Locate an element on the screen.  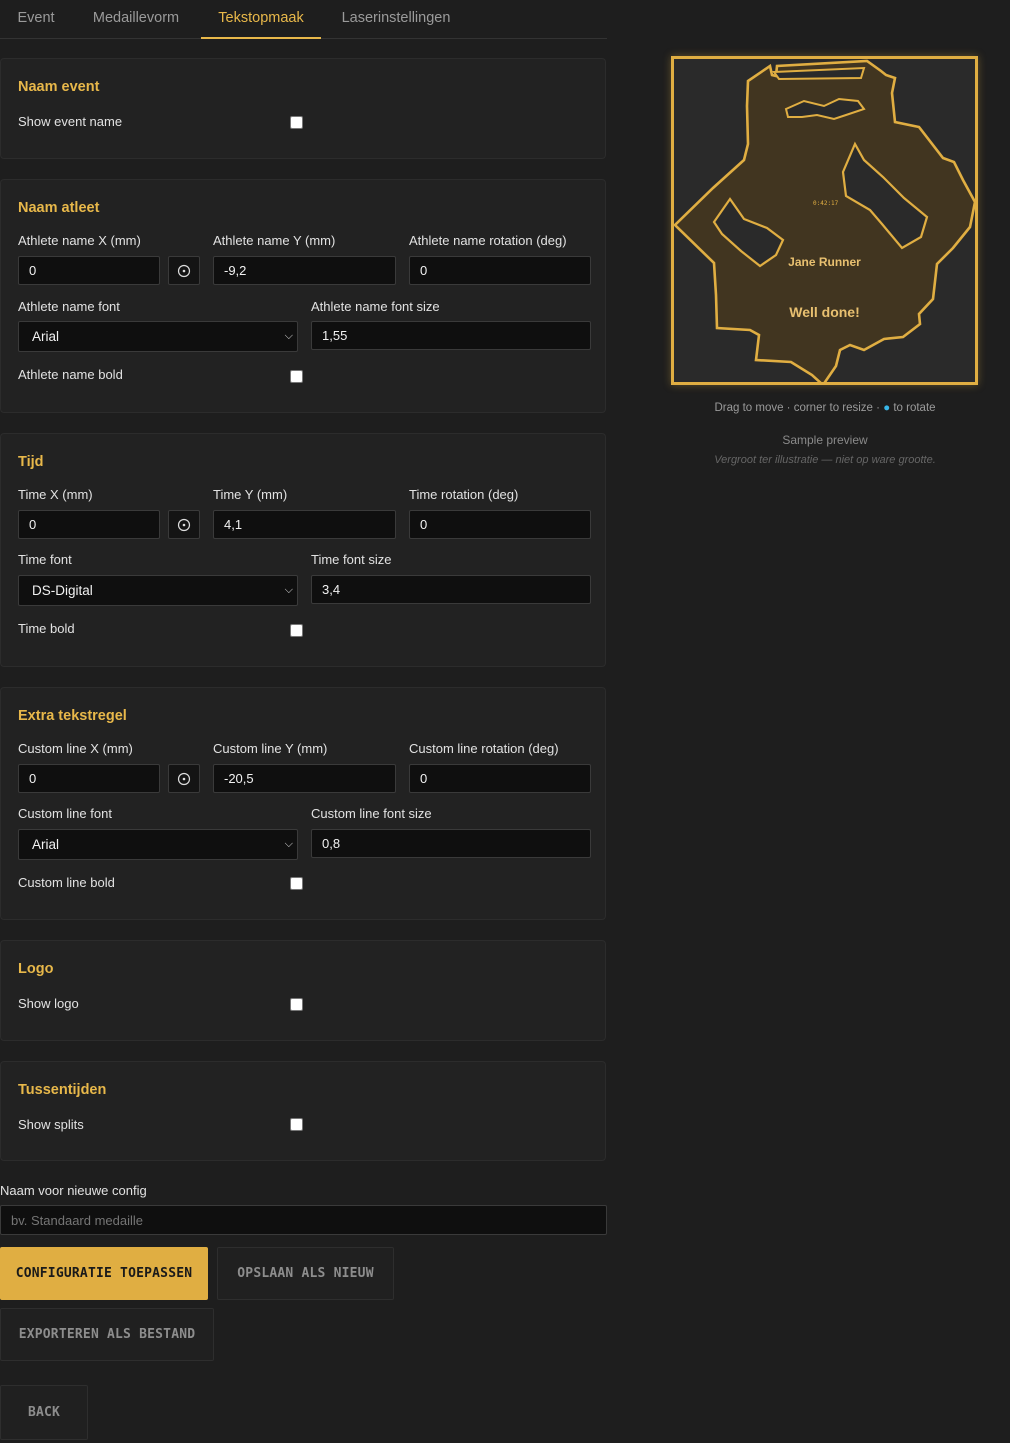
athlete-font-select: Arial ⌵ is located at coordinates (158, 336).